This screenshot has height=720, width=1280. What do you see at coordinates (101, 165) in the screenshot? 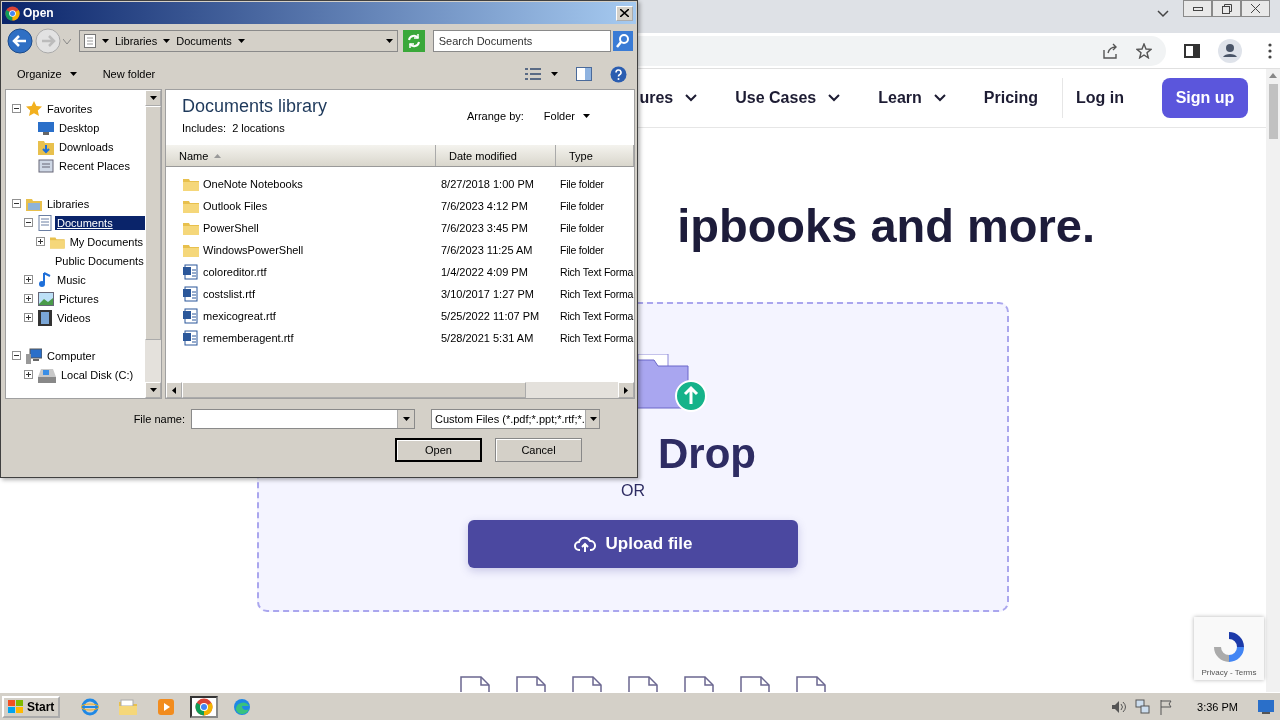
I see `tree-item: Recent Places` at bounding box center [101, 165].